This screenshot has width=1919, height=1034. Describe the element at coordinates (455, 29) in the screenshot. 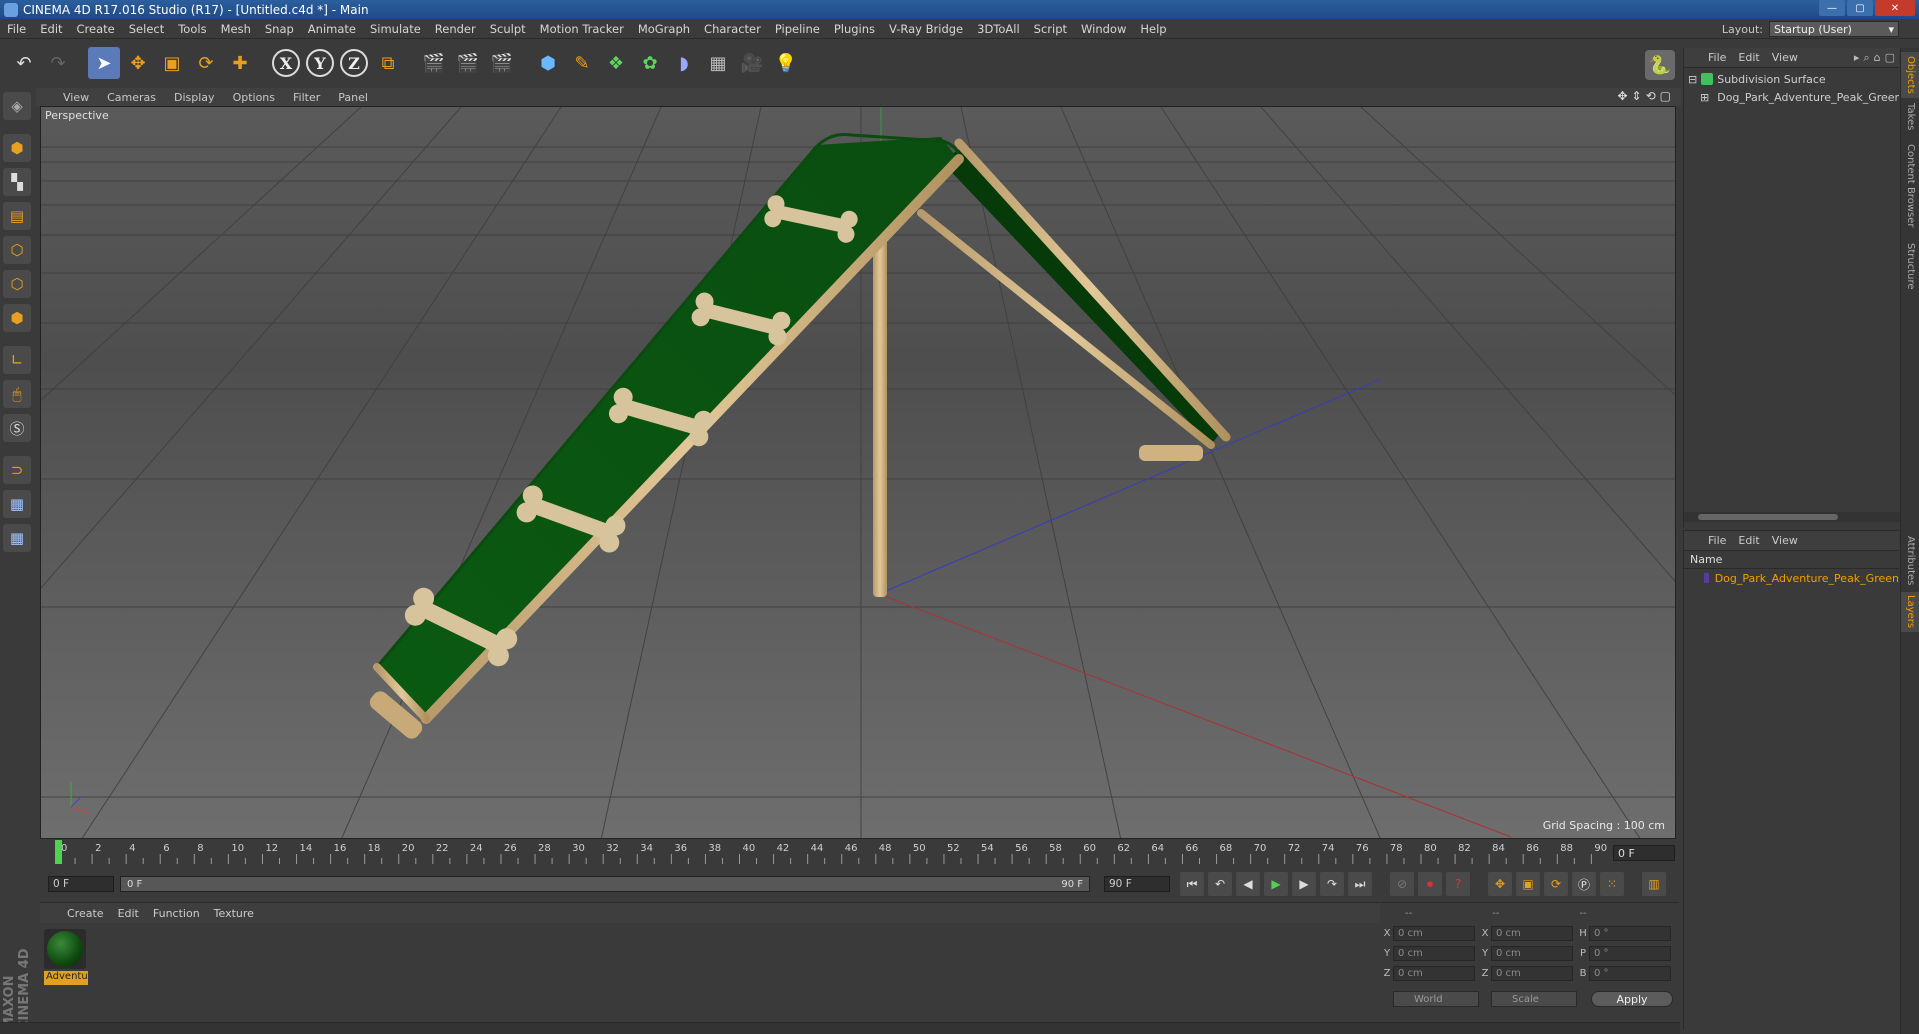

I see `menu-render: Render` at that location.